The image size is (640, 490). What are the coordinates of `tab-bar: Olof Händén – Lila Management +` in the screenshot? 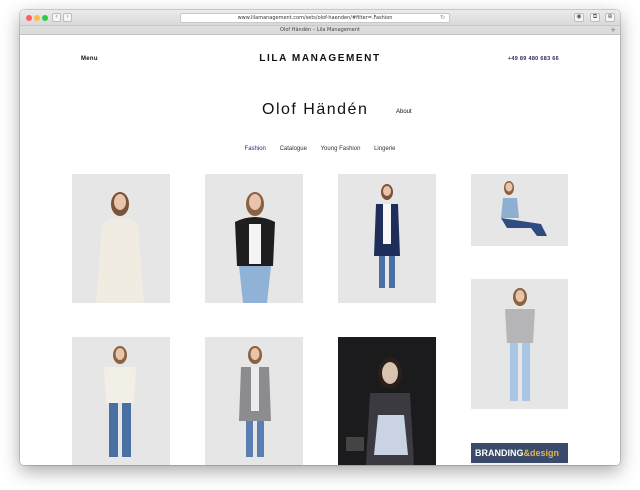 It's located at (320, 30).